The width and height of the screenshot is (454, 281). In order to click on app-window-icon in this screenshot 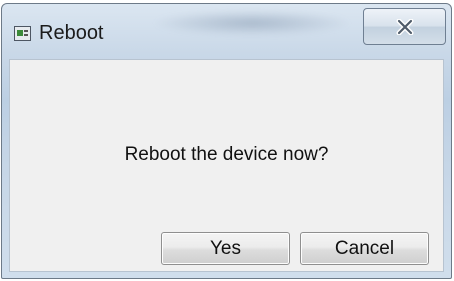, I will do `click(22, 33)`.